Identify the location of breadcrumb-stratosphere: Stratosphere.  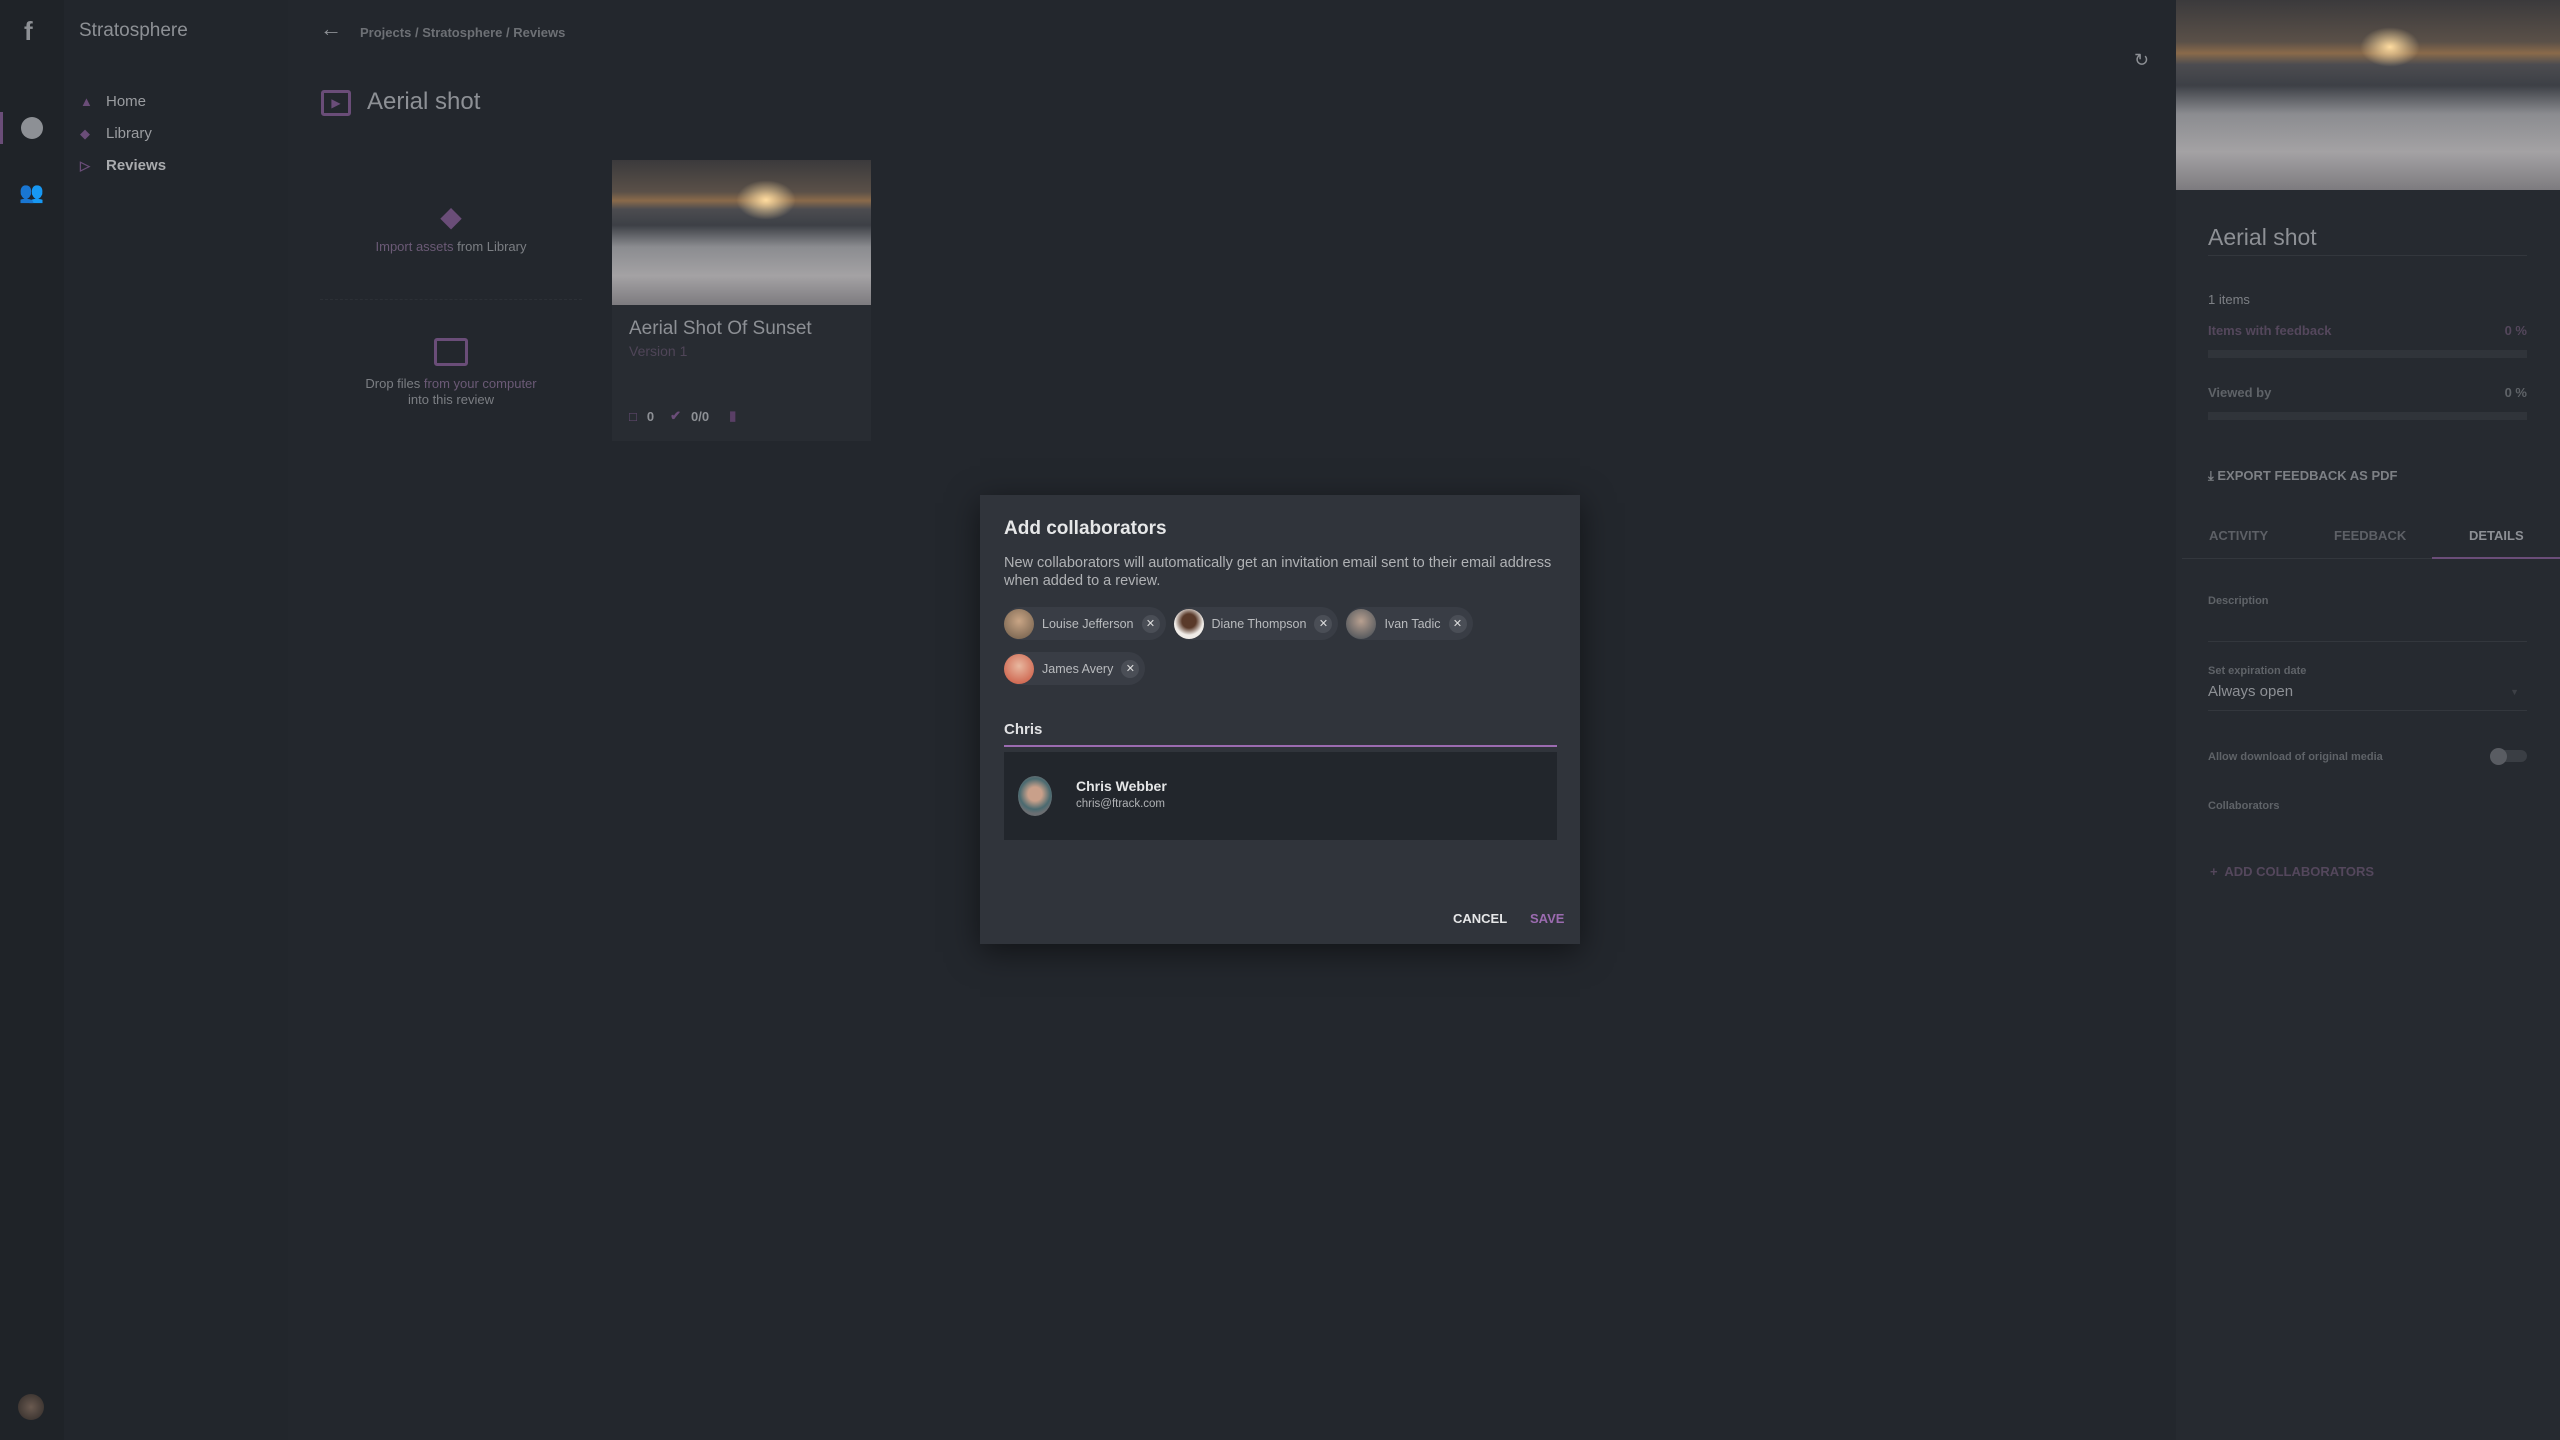
(462, 32).